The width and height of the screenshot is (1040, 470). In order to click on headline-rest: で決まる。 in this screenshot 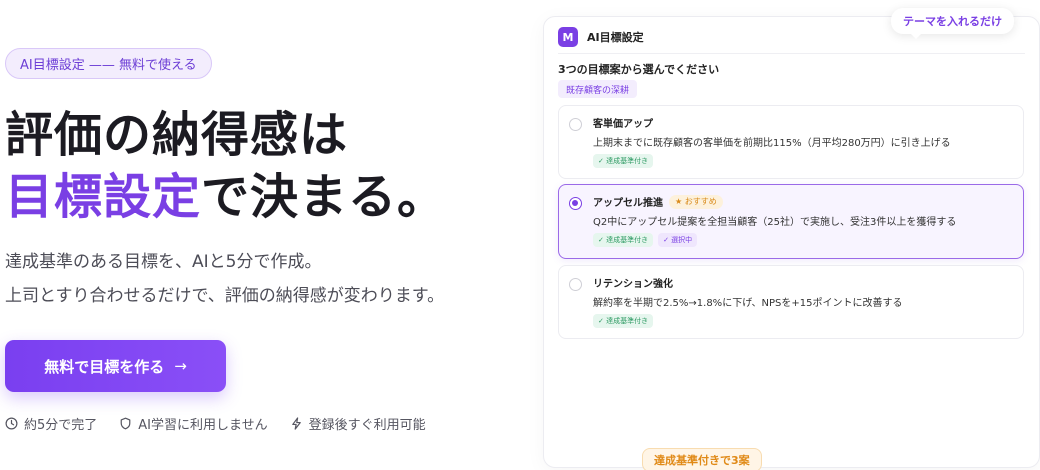, I will do `click(324, 197)`.